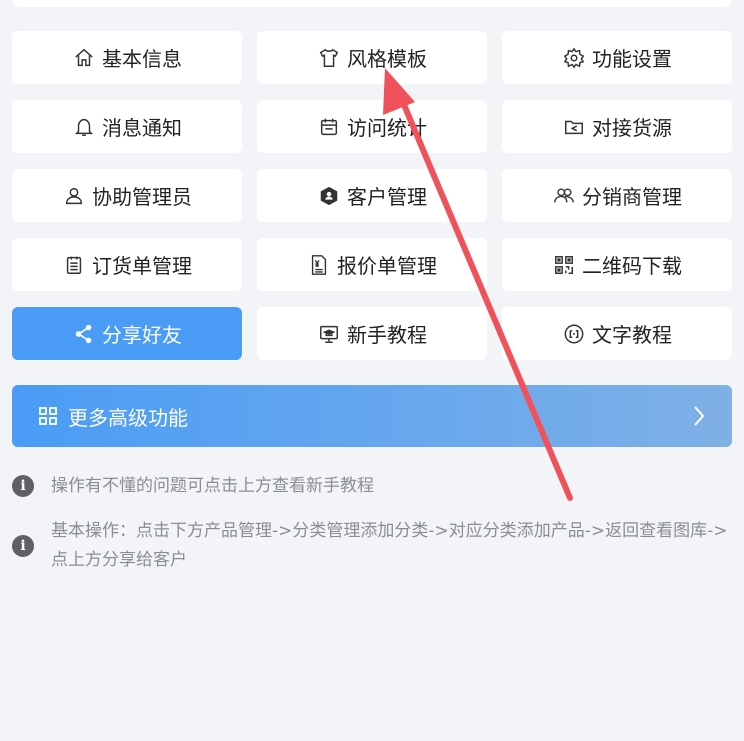  Describe the element at coordinates (632, 335) in the screenshot. I see `tile-label: 文字教程` at that location.